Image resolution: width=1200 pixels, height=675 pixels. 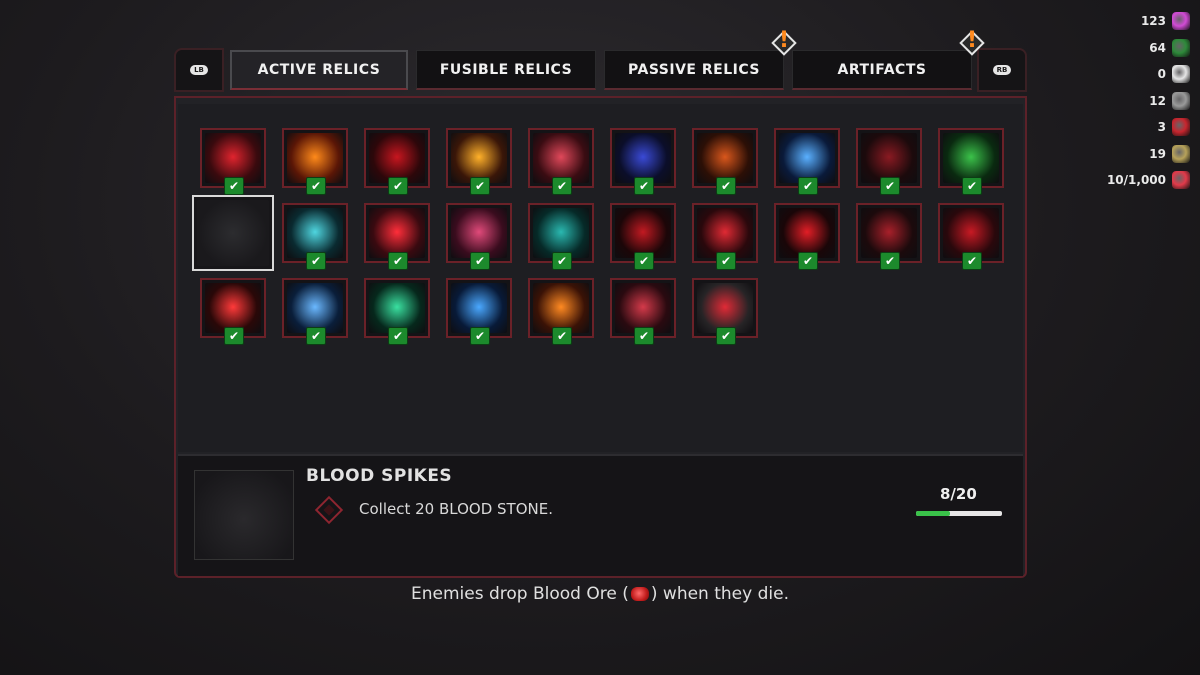 I want to click on currency-value: 3, so click(x=1161, y=127).